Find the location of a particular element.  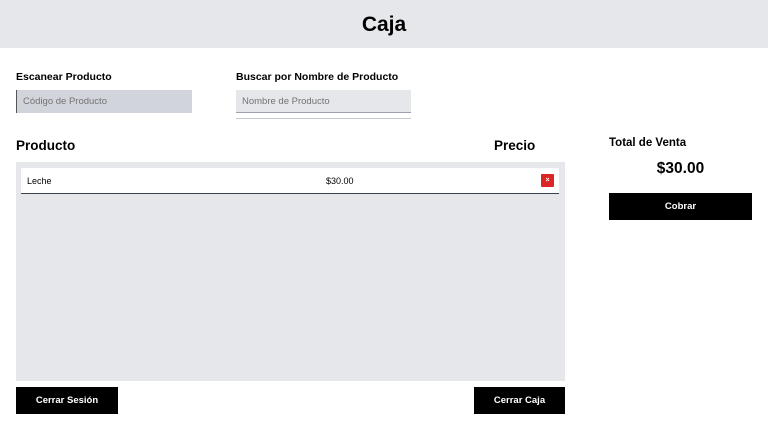

total-label: Total de Venta is located at coordinates (648, 143).